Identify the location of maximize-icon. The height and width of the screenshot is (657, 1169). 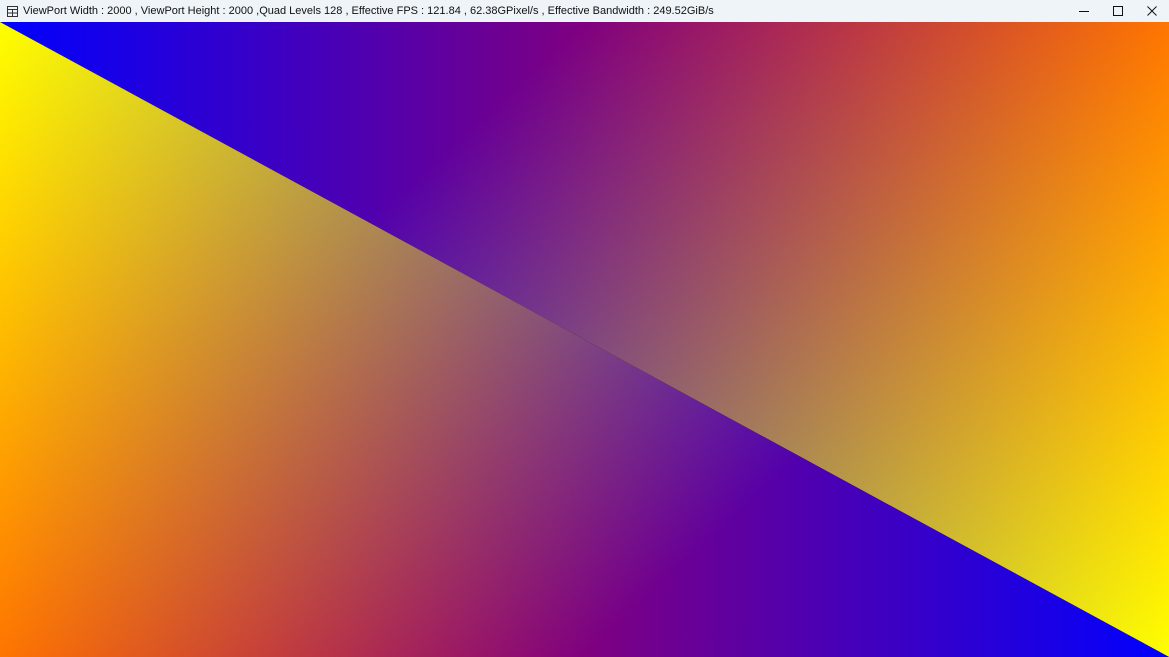
(1118, 11).